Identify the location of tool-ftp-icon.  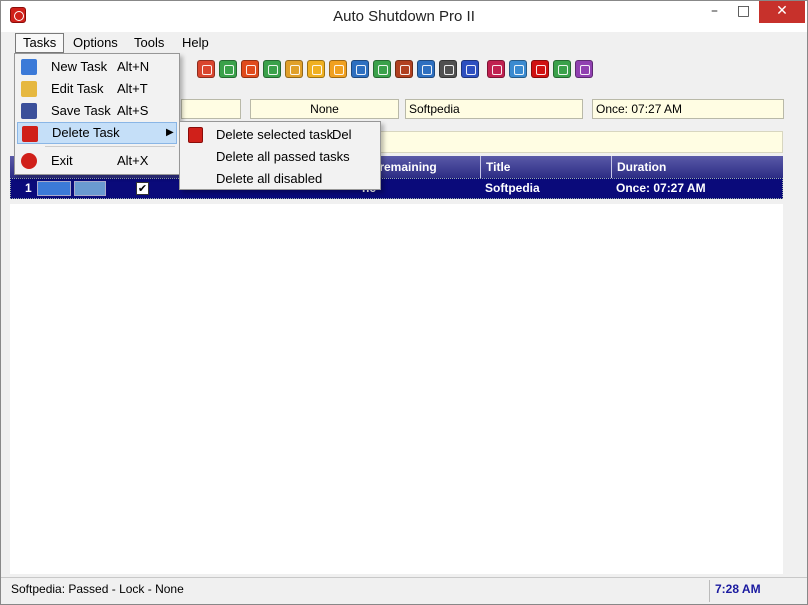
(496, 69).